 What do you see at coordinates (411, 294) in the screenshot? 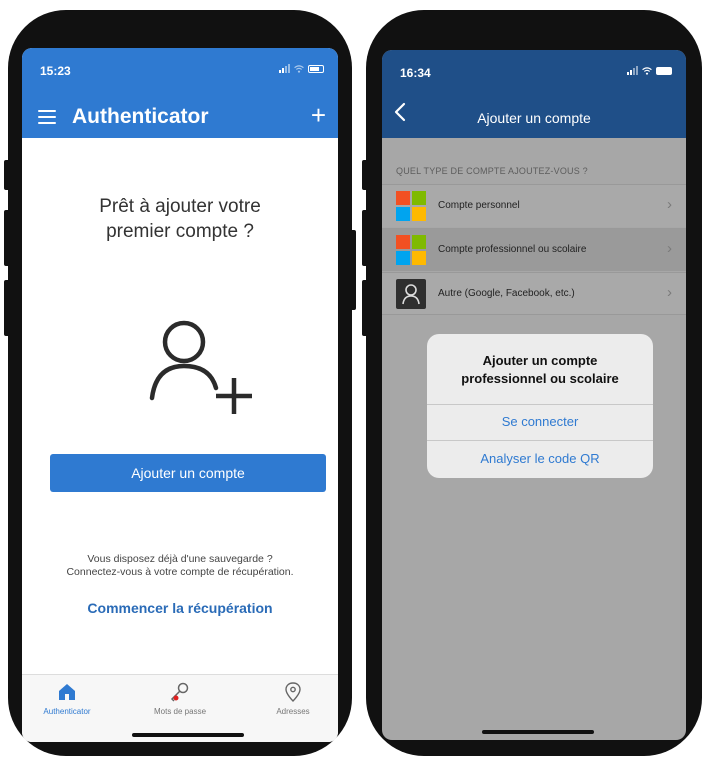
I see `person-icon` at bounding box center [411, 294].